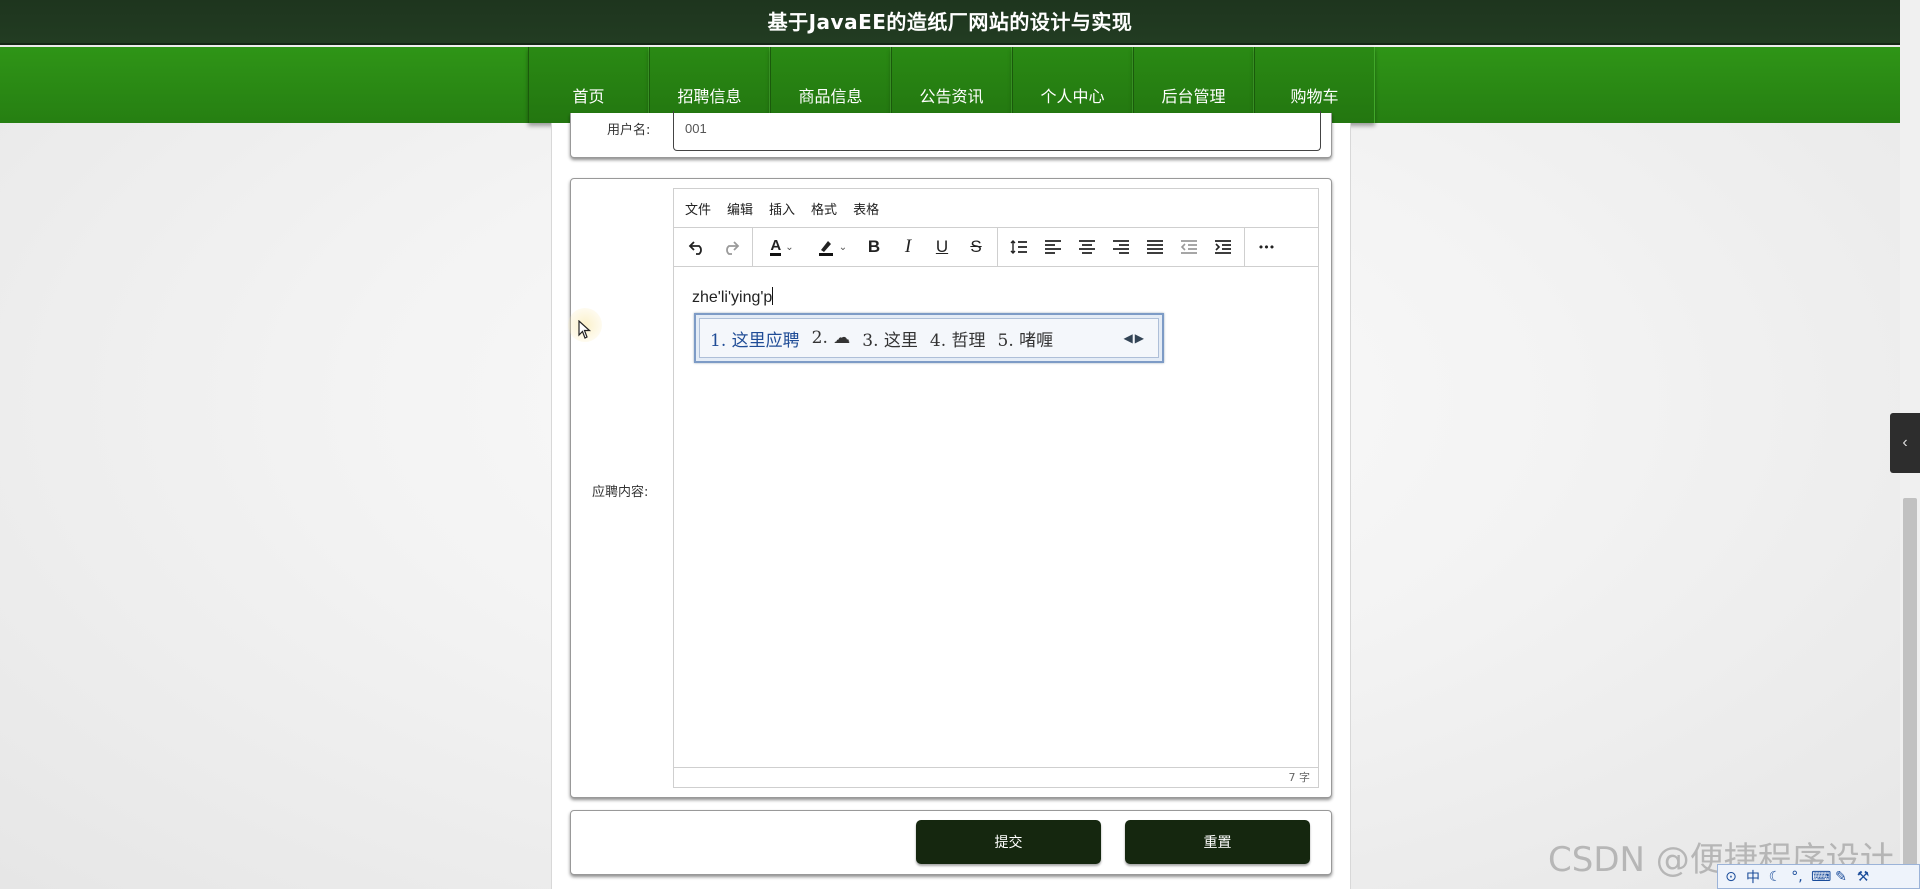  What do you see at coordinates (1087, 247) in the screenshot?
I see `align-center-icon` at bounding box center [1087, 247].